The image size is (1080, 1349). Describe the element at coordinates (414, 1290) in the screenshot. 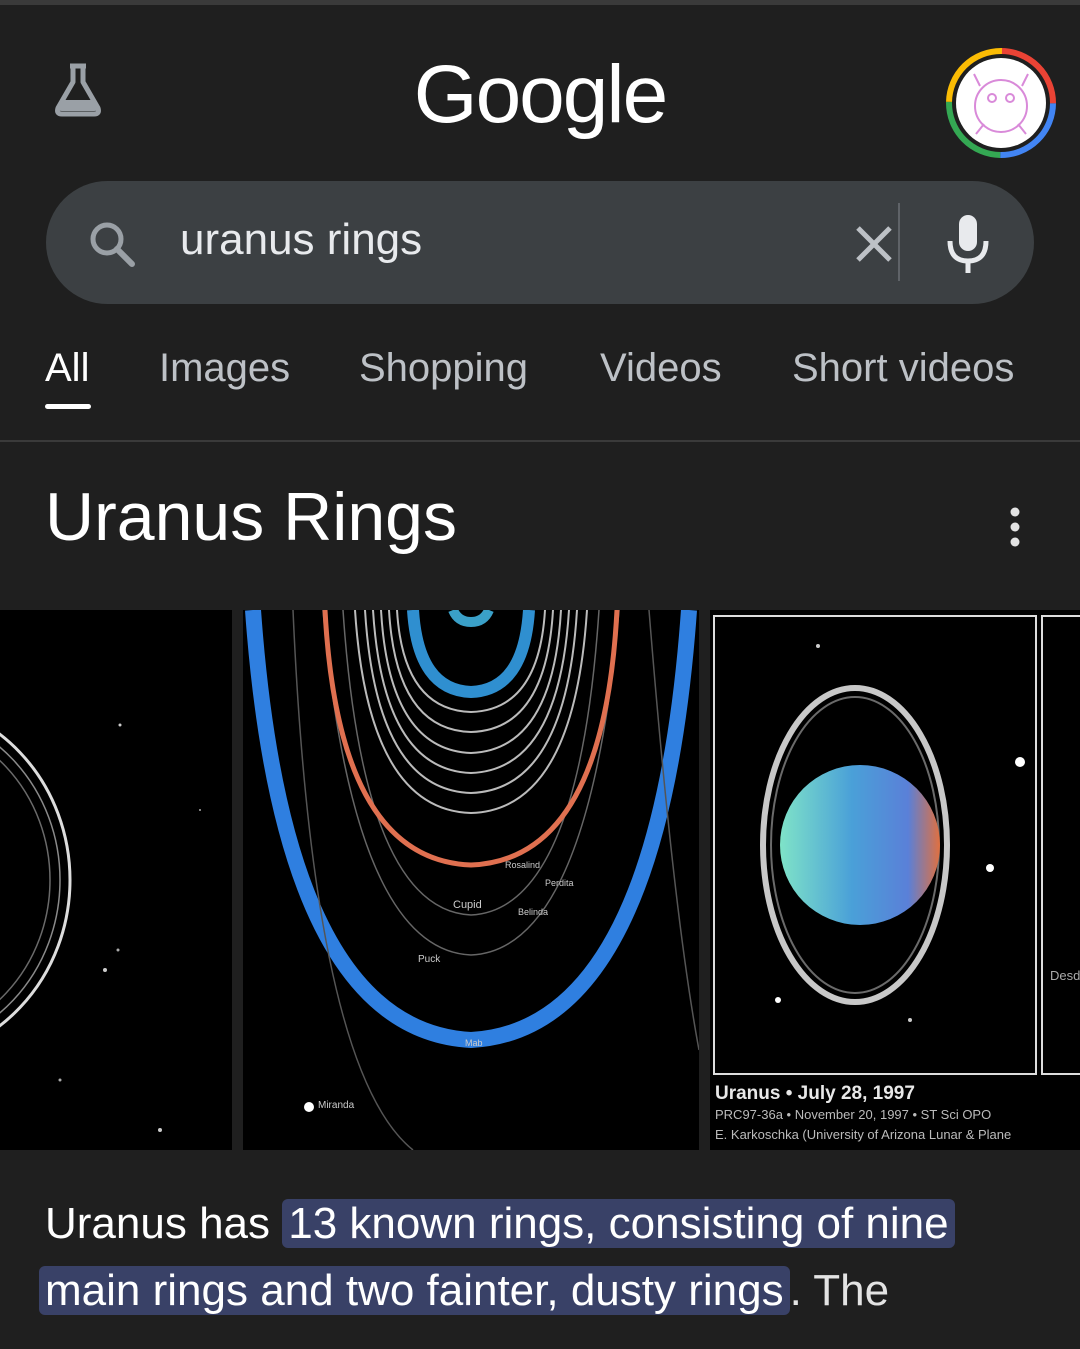

I see `description-highlight: main rings and two fainter, dusty rings` at that location.